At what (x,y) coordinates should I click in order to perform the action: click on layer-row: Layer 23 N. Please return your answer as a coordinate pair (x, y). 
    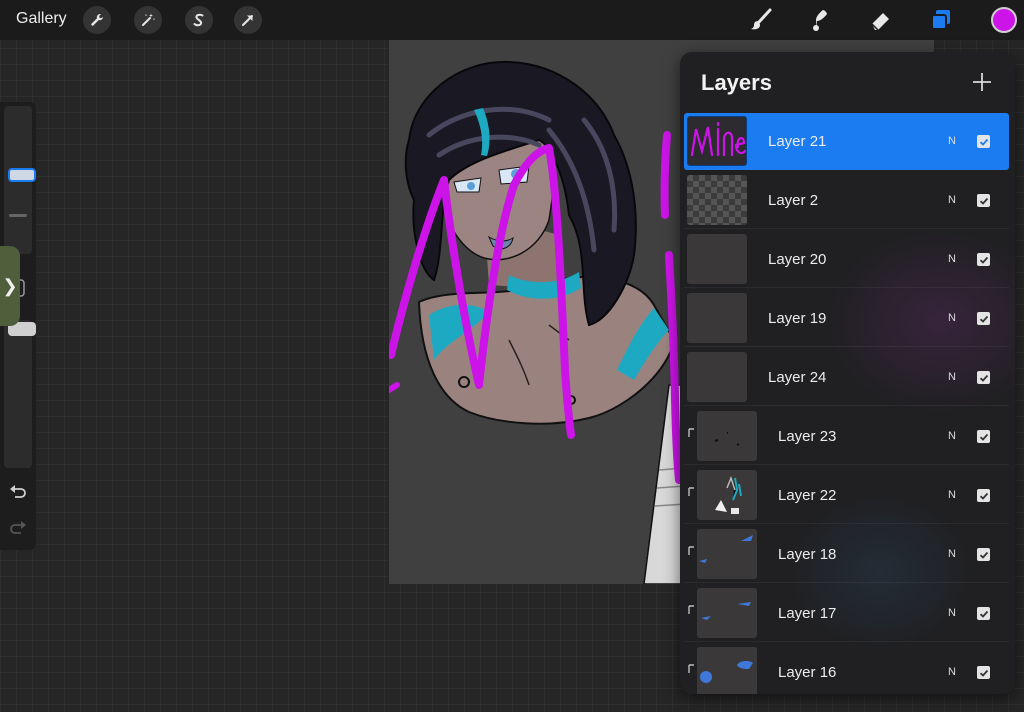
    Looking at the image, I should click on (846, 436).